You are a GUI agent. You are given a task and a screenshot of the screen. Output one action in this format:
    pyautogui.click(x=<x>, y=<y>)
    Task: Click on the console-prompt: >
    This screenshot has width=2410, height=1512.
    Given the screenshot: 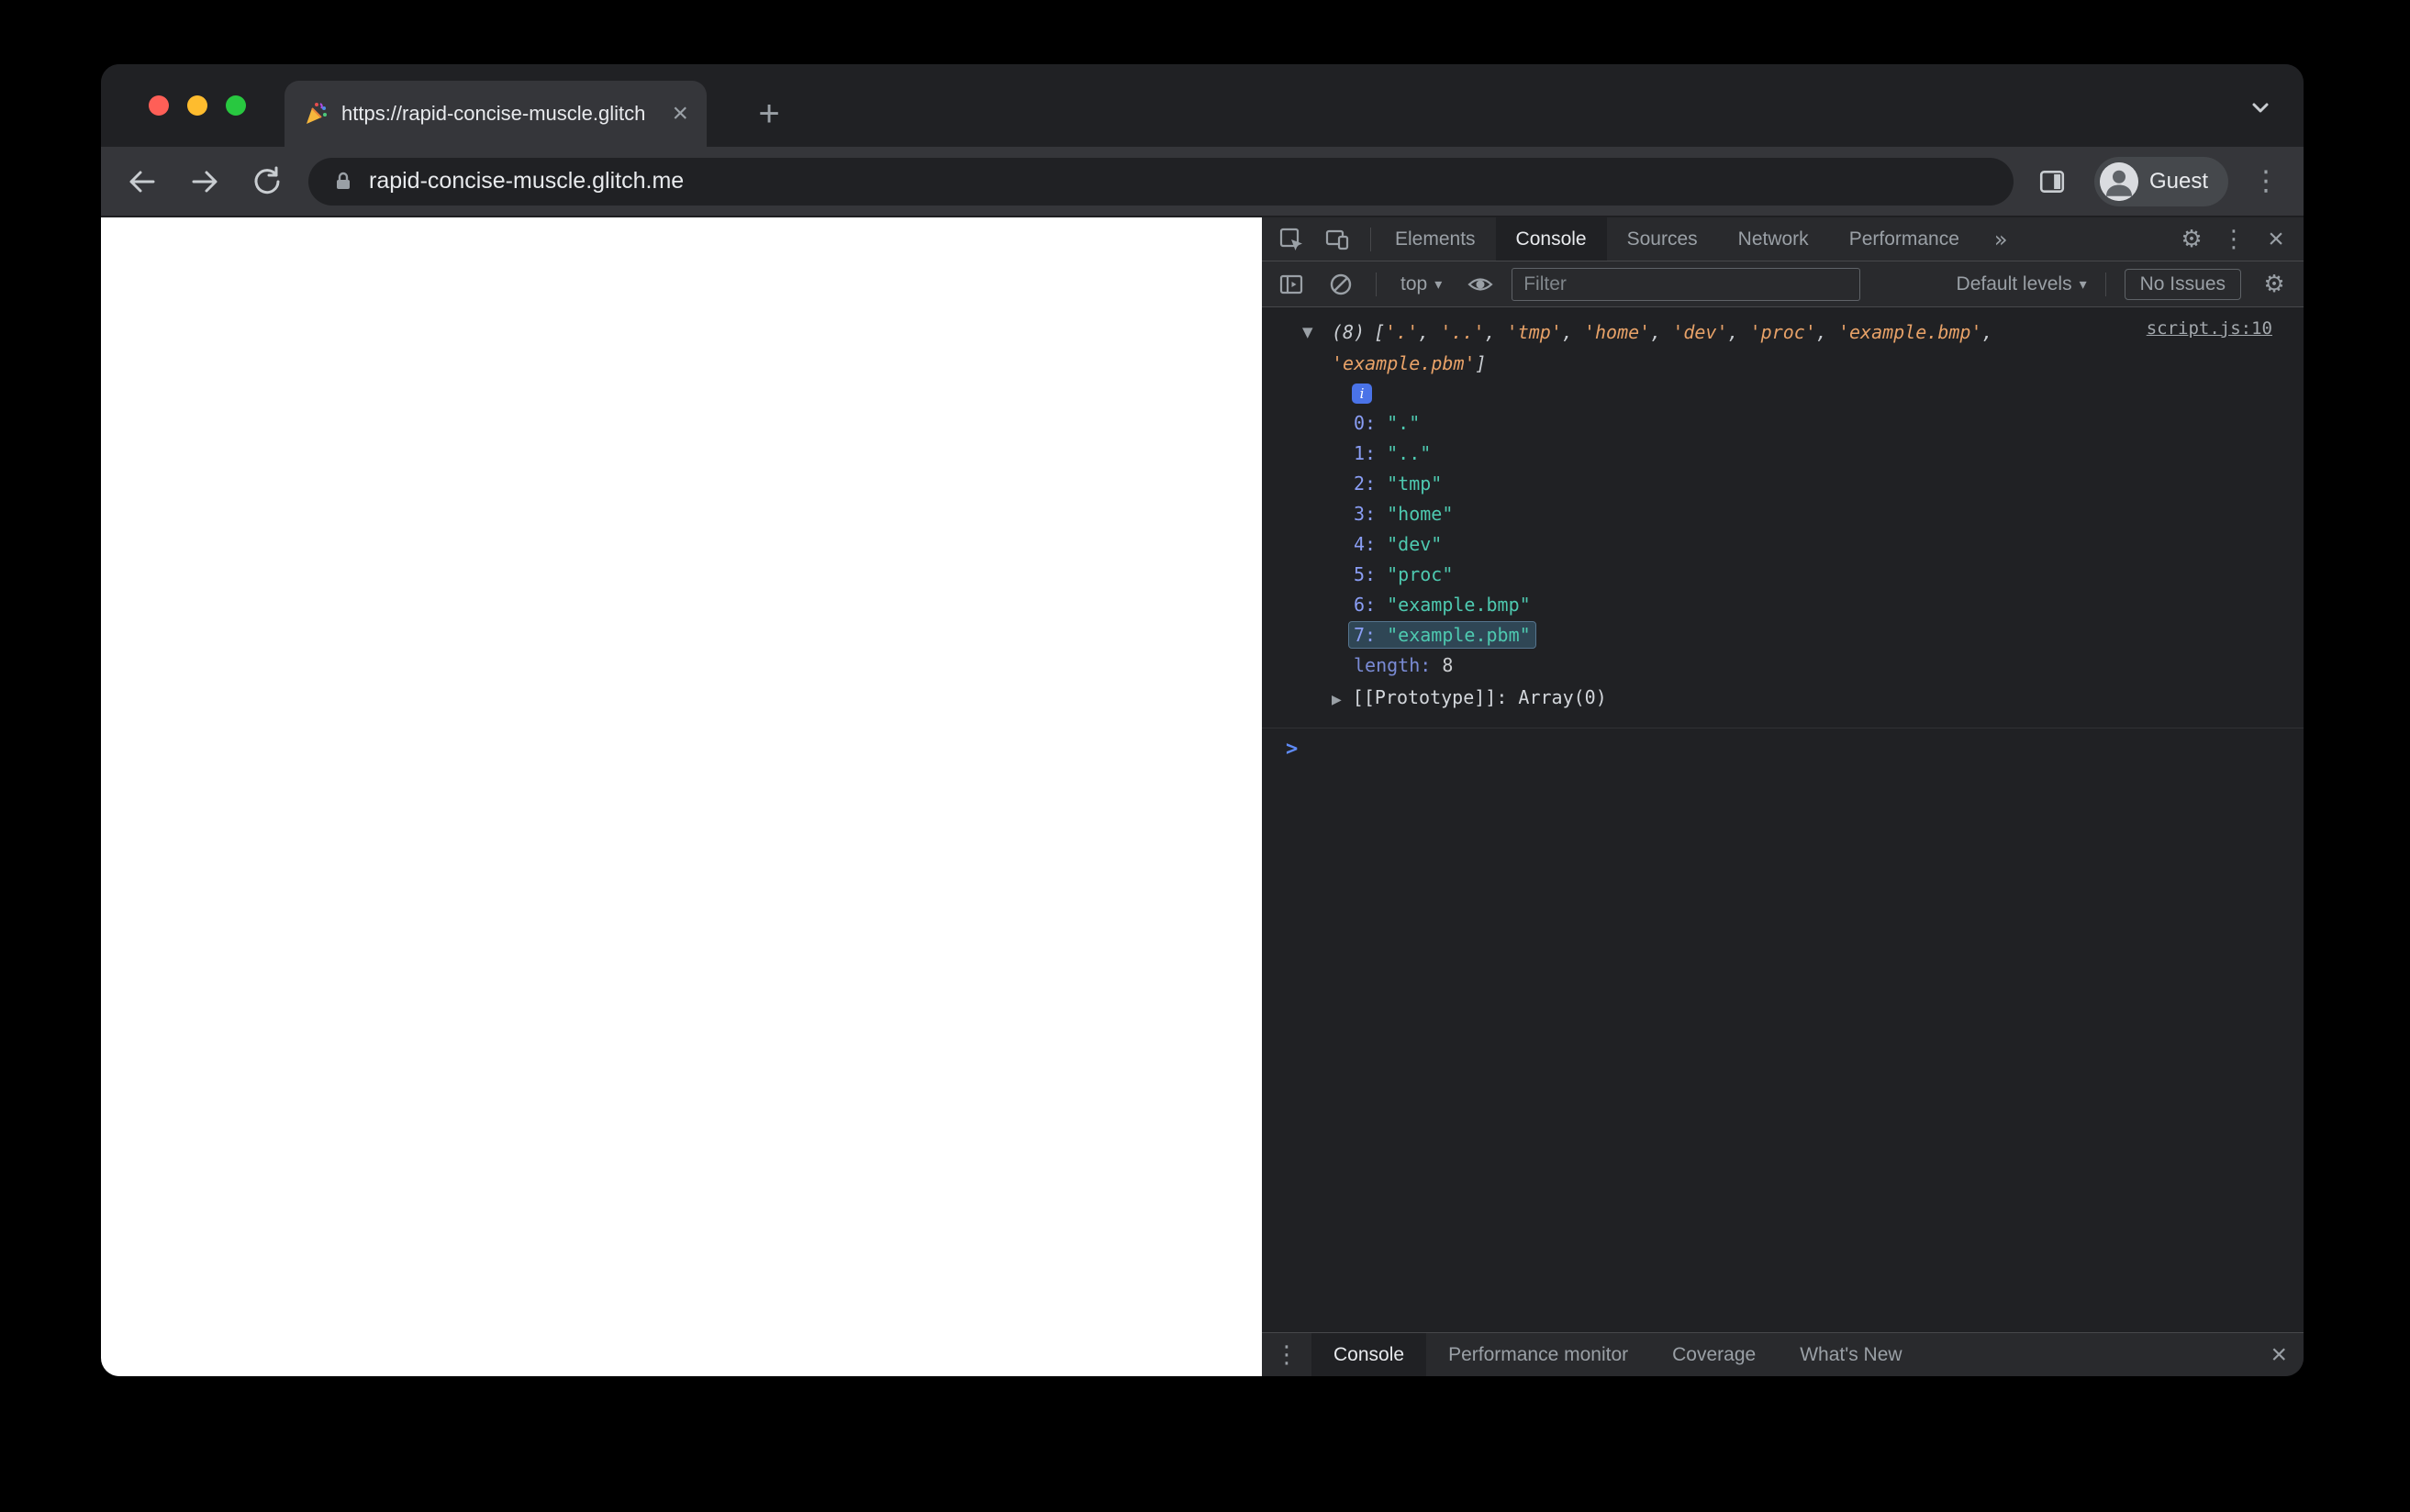 What is the action you would take?
    pyautogui.click(x=1783, y=749)
    